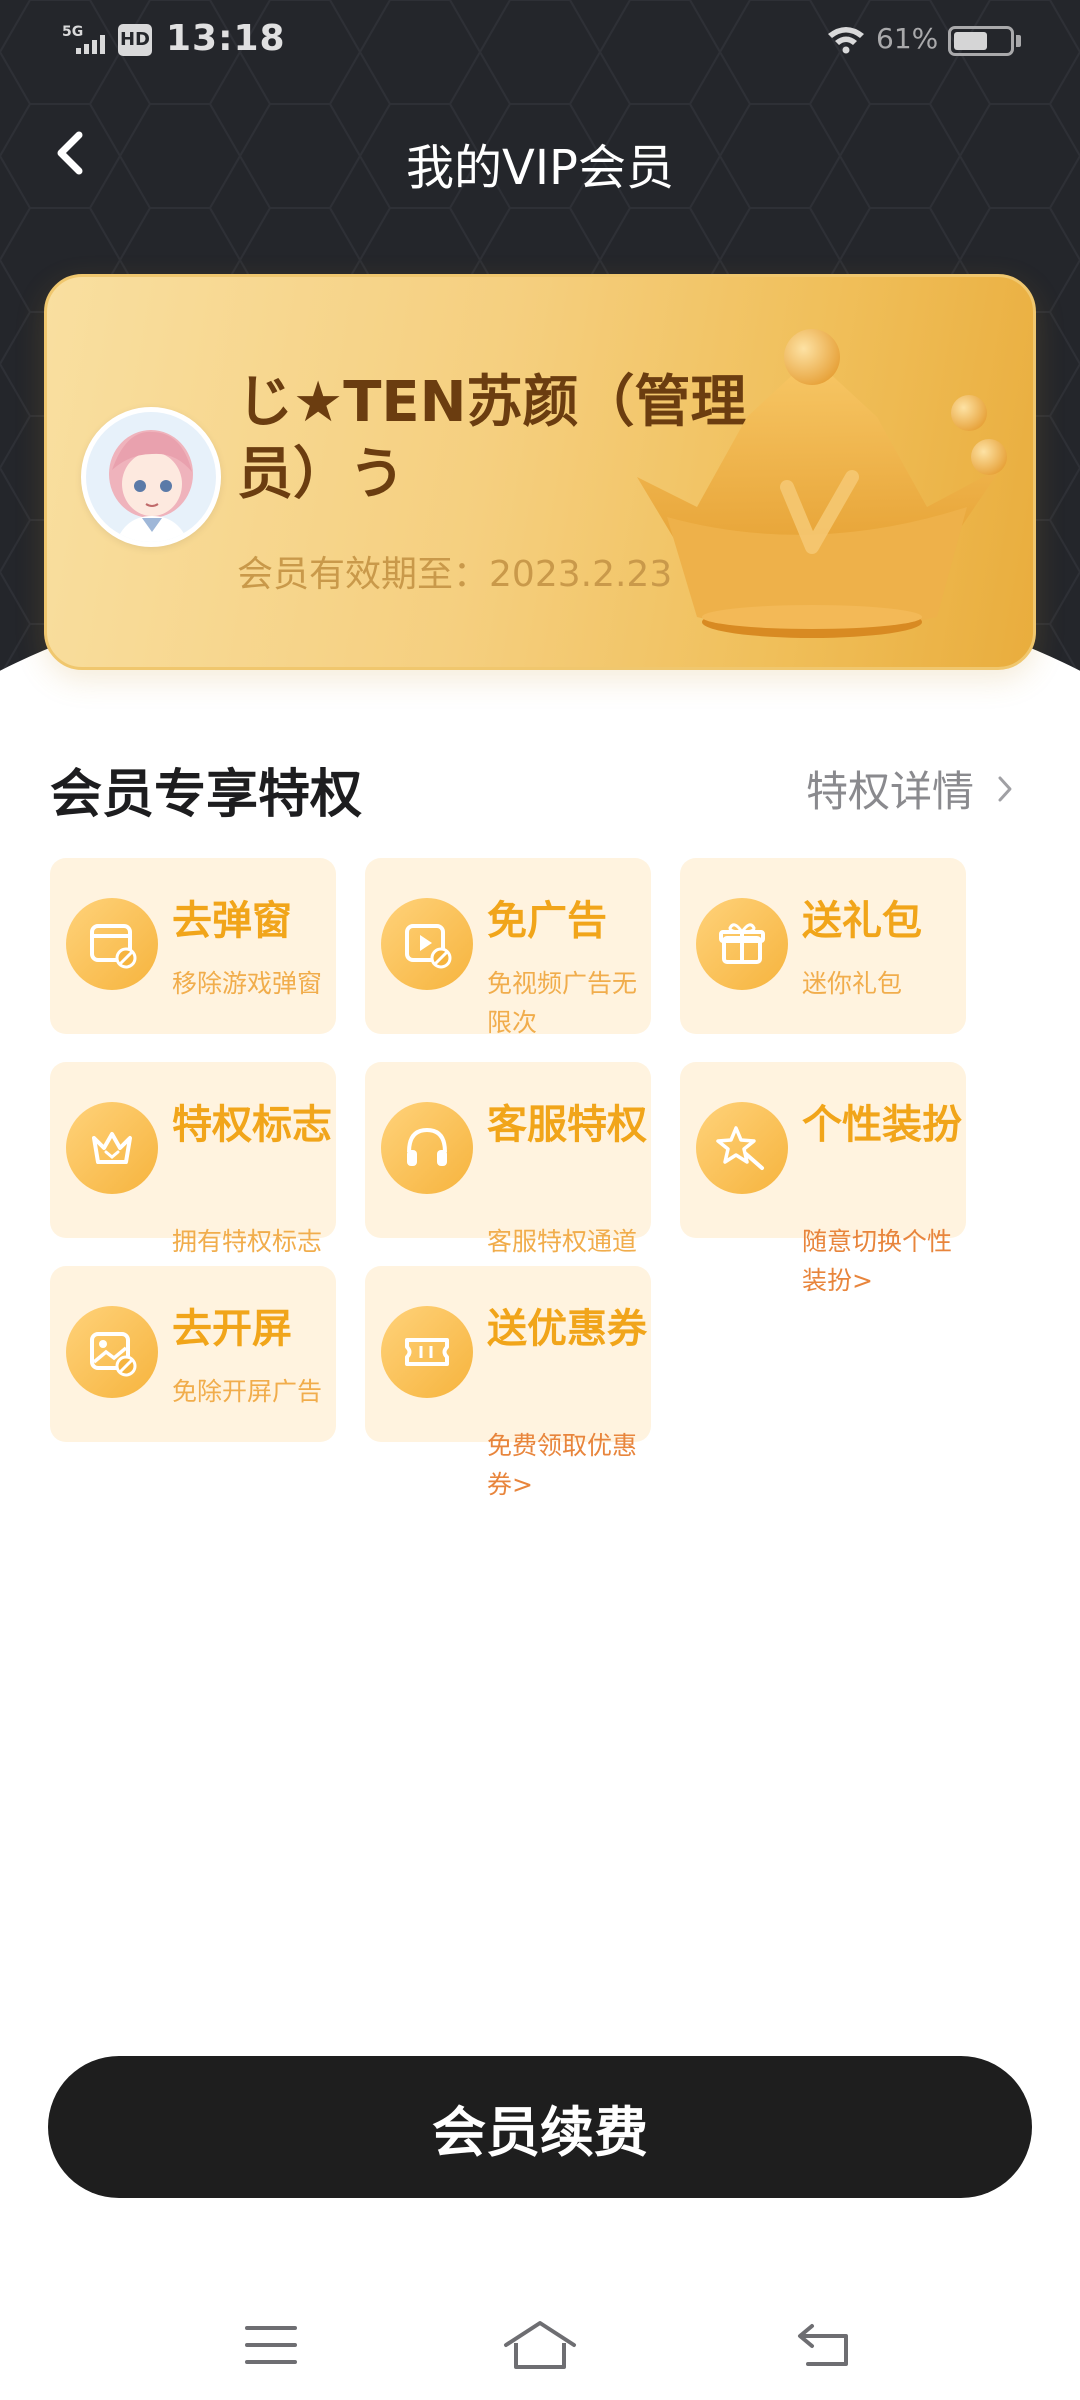 This screenshot has width=1080, height=2400. What do you see at coordinates (232, 1329) in the screenshot?
I see `perk-title: 去开屏` at bounding box center [232, 1329].